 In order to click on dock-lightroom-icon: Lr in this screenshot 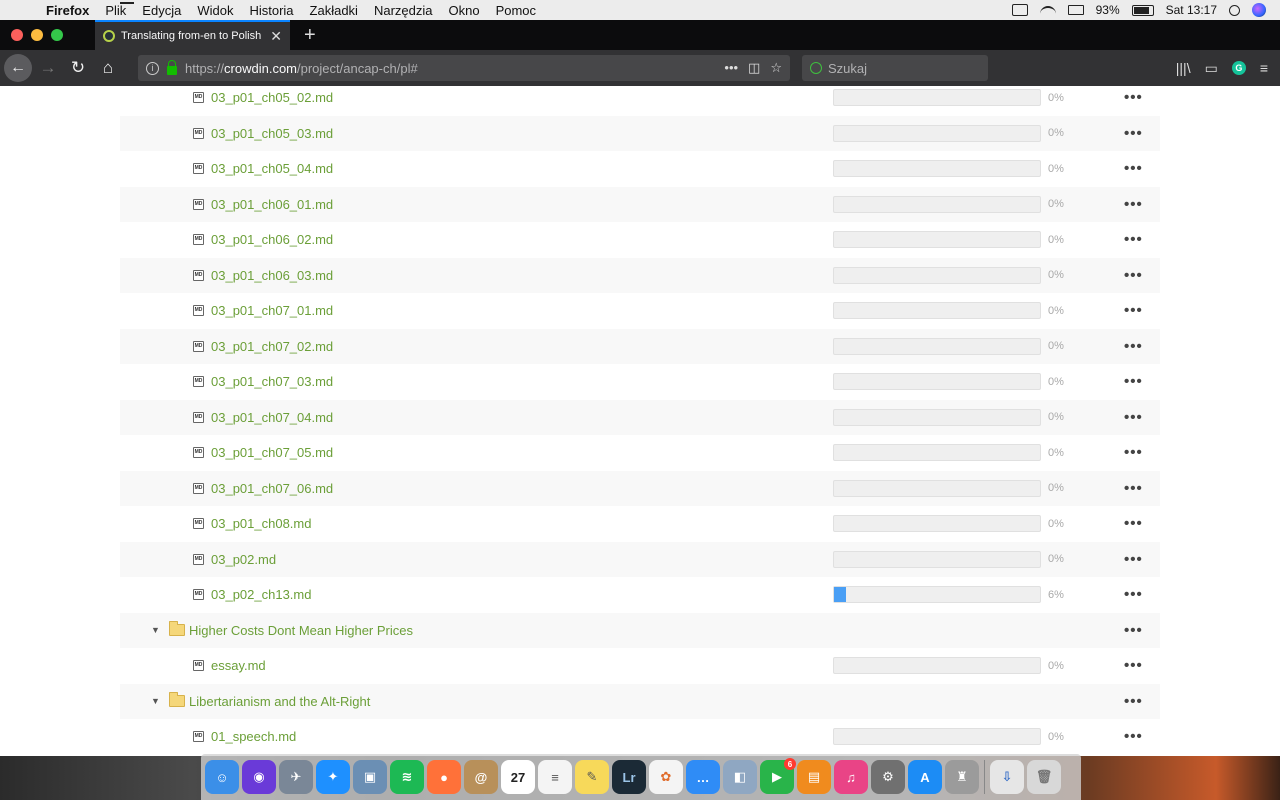, I will do `click(629, 777)`.